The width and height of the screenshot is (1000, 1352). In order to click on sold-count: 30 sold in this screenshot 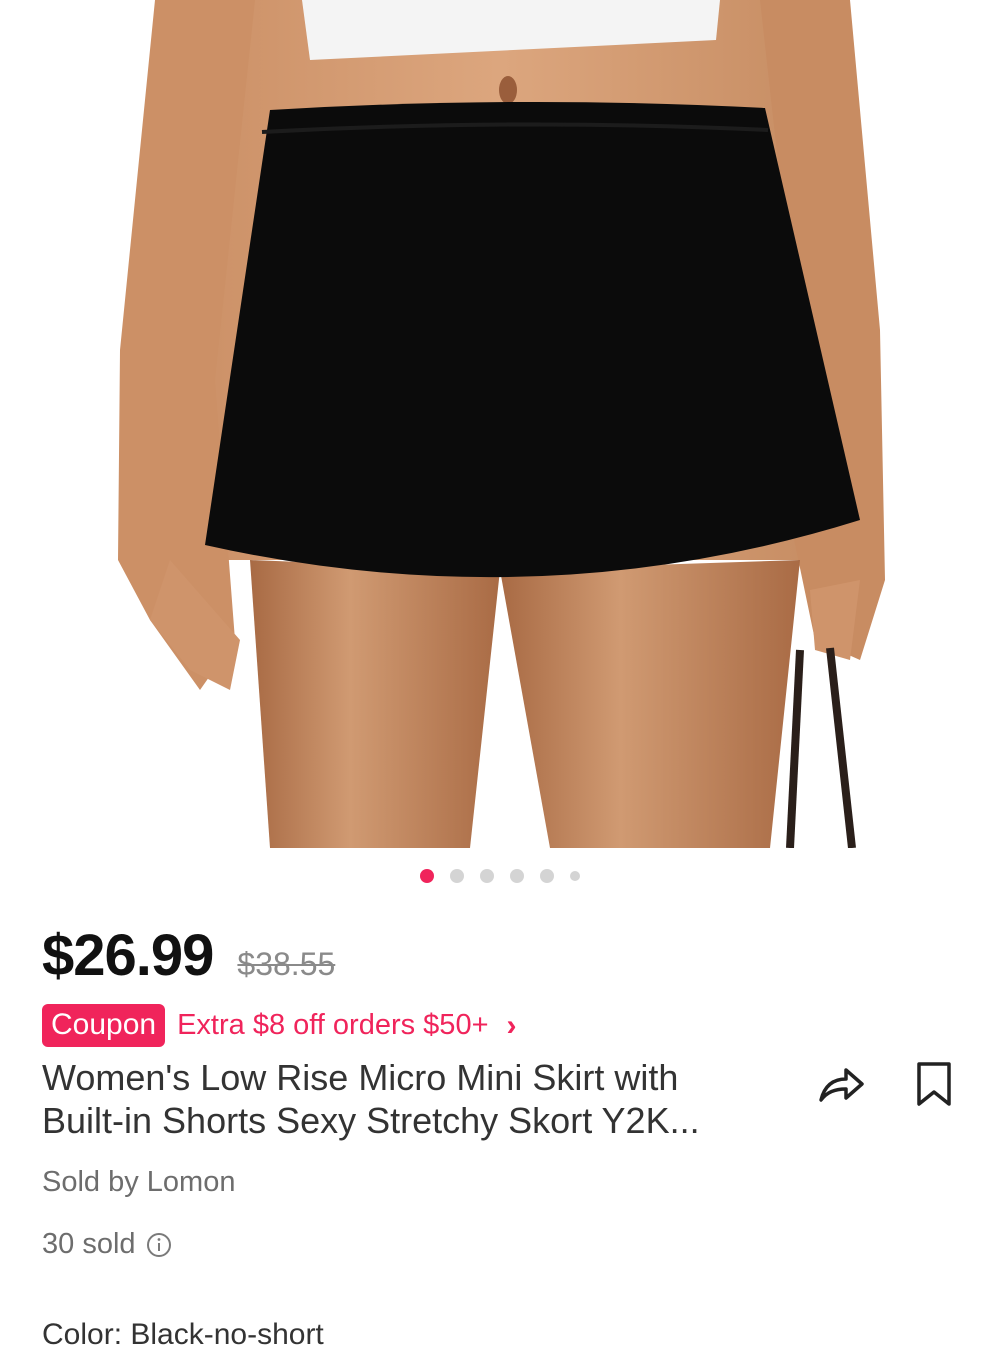, I will do `click(107, 1244)`.